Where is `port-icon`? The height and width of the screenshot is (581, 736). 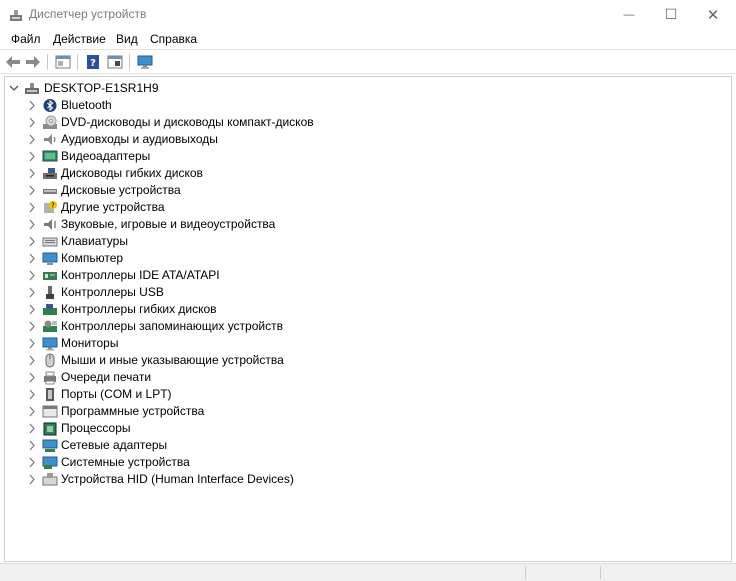 port-icon is located at coordinates (50, 394).